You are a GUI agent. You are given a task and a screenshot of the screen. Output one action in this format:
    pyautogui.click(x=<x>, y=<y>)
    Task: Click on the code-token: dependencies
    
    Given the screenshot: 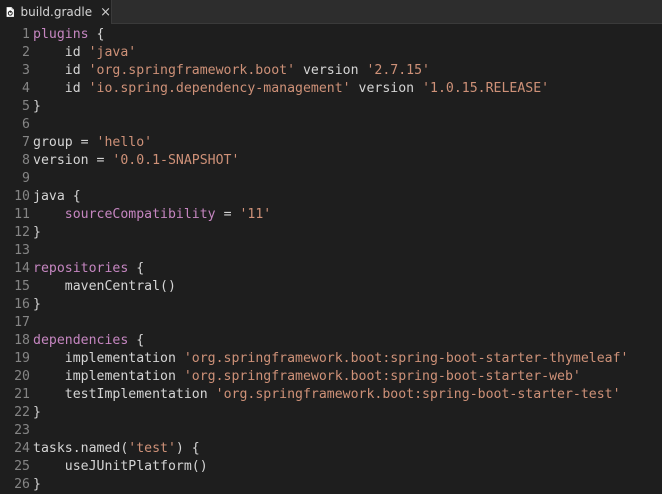 What is the action you would take?
    pyautogui.click(x=81, y=340)
    